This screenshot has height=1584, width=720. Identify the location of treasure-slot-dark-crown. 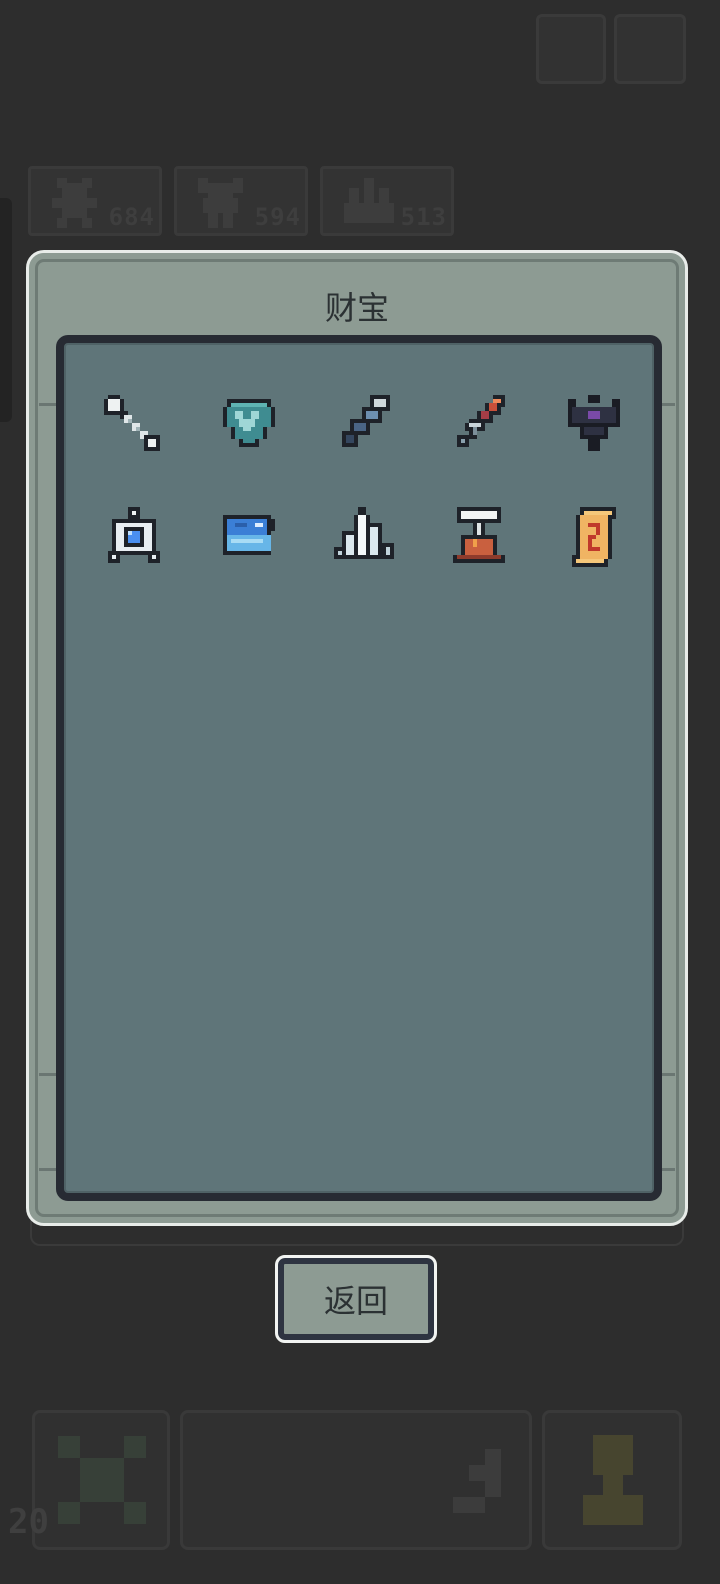
(594, 425).